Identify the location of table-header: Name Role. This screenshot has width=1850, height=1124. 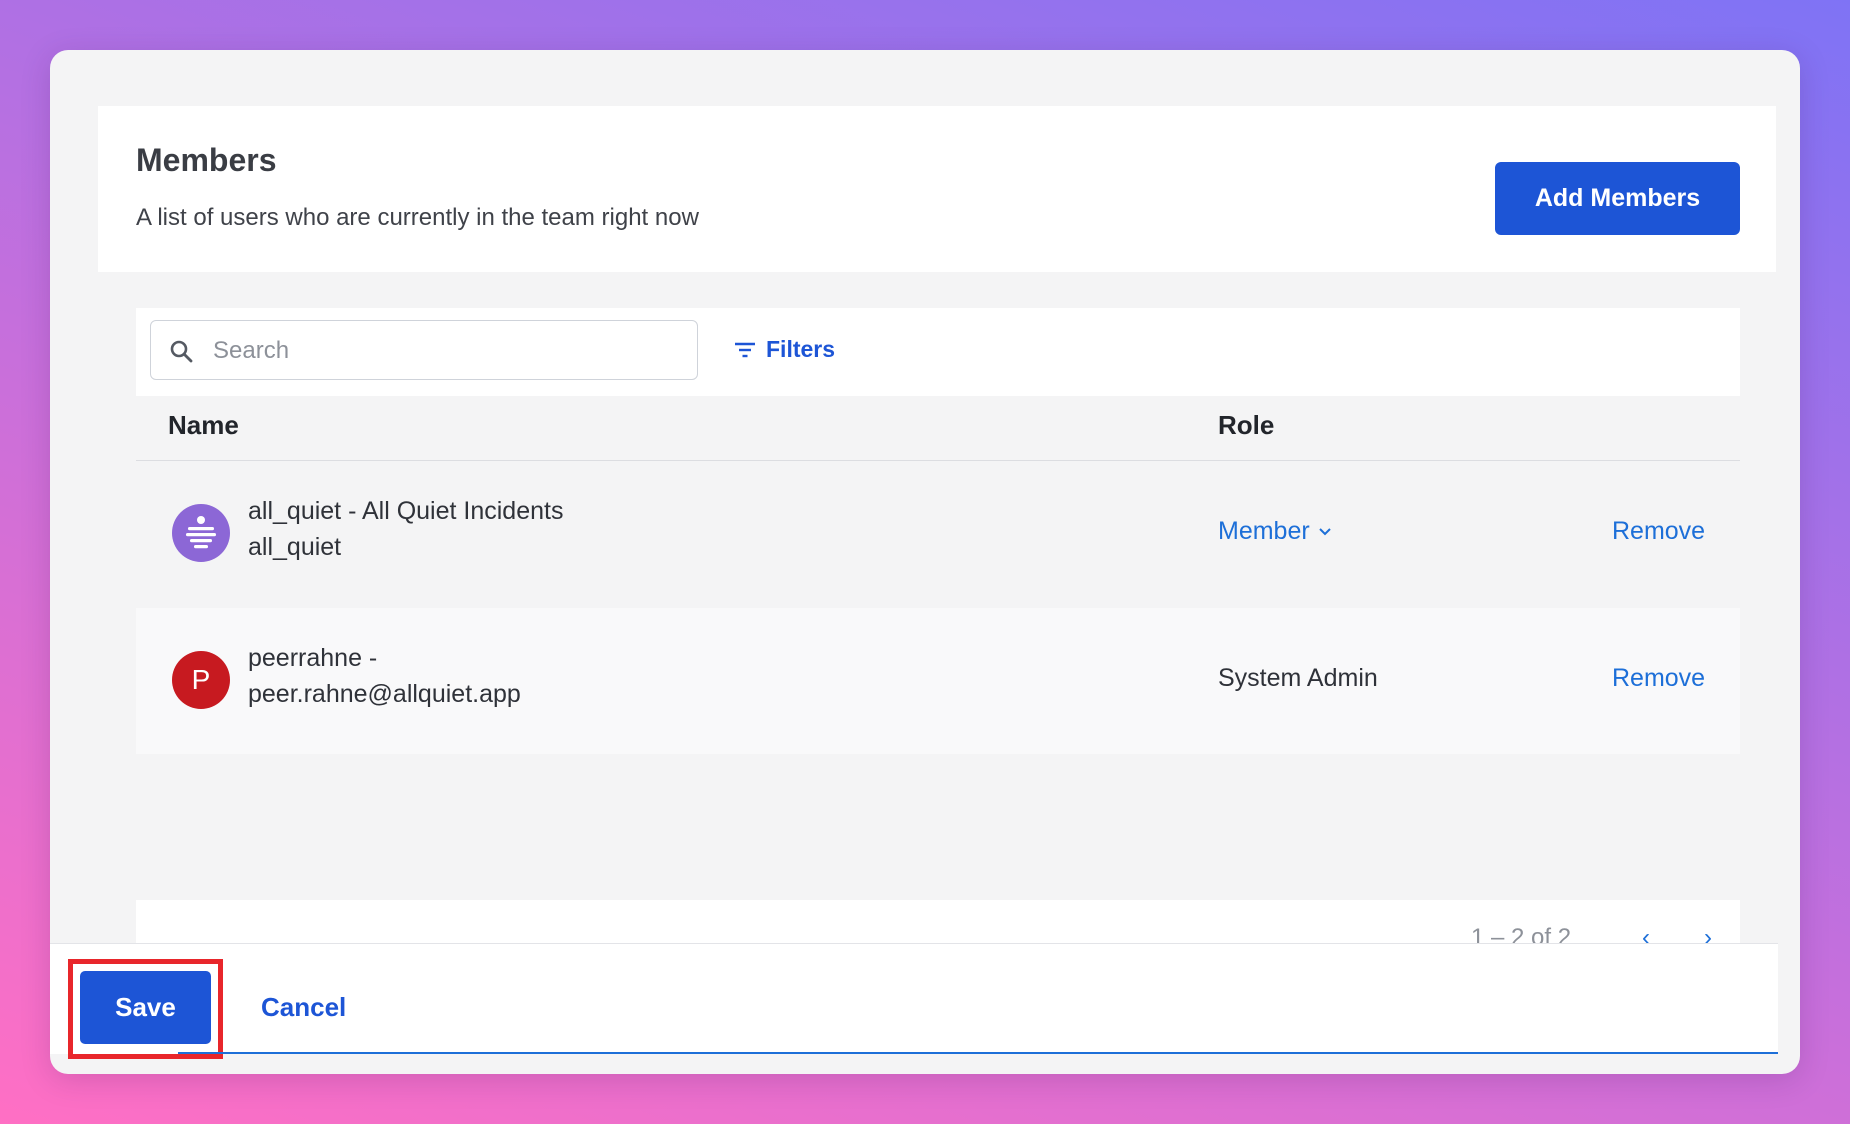
(938, 428).